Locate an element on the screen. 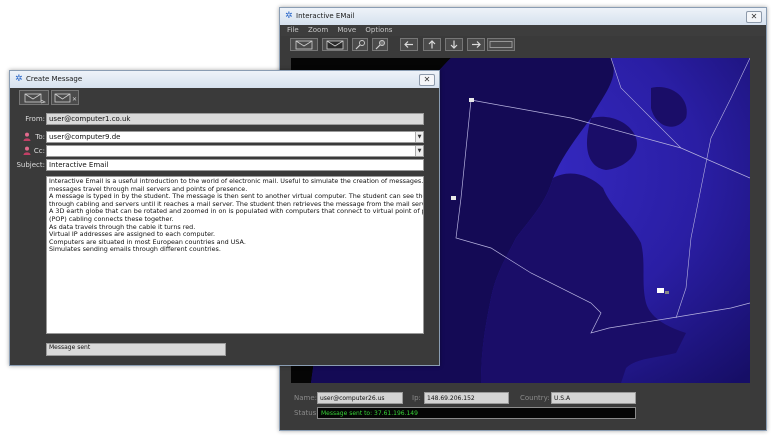 The width and height of the screenshot is (771, 435). send-mail-icon is located at coordinates (35, 98).